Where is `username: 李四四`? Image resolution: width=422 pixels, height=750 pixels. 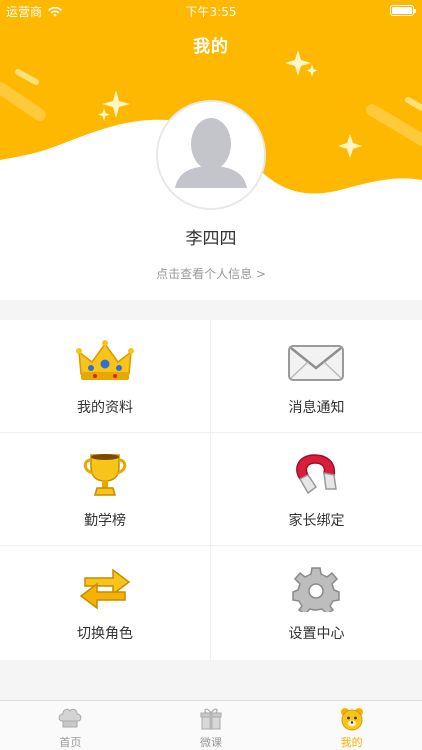 username: 李四四 is located at coordinates (211, 239).